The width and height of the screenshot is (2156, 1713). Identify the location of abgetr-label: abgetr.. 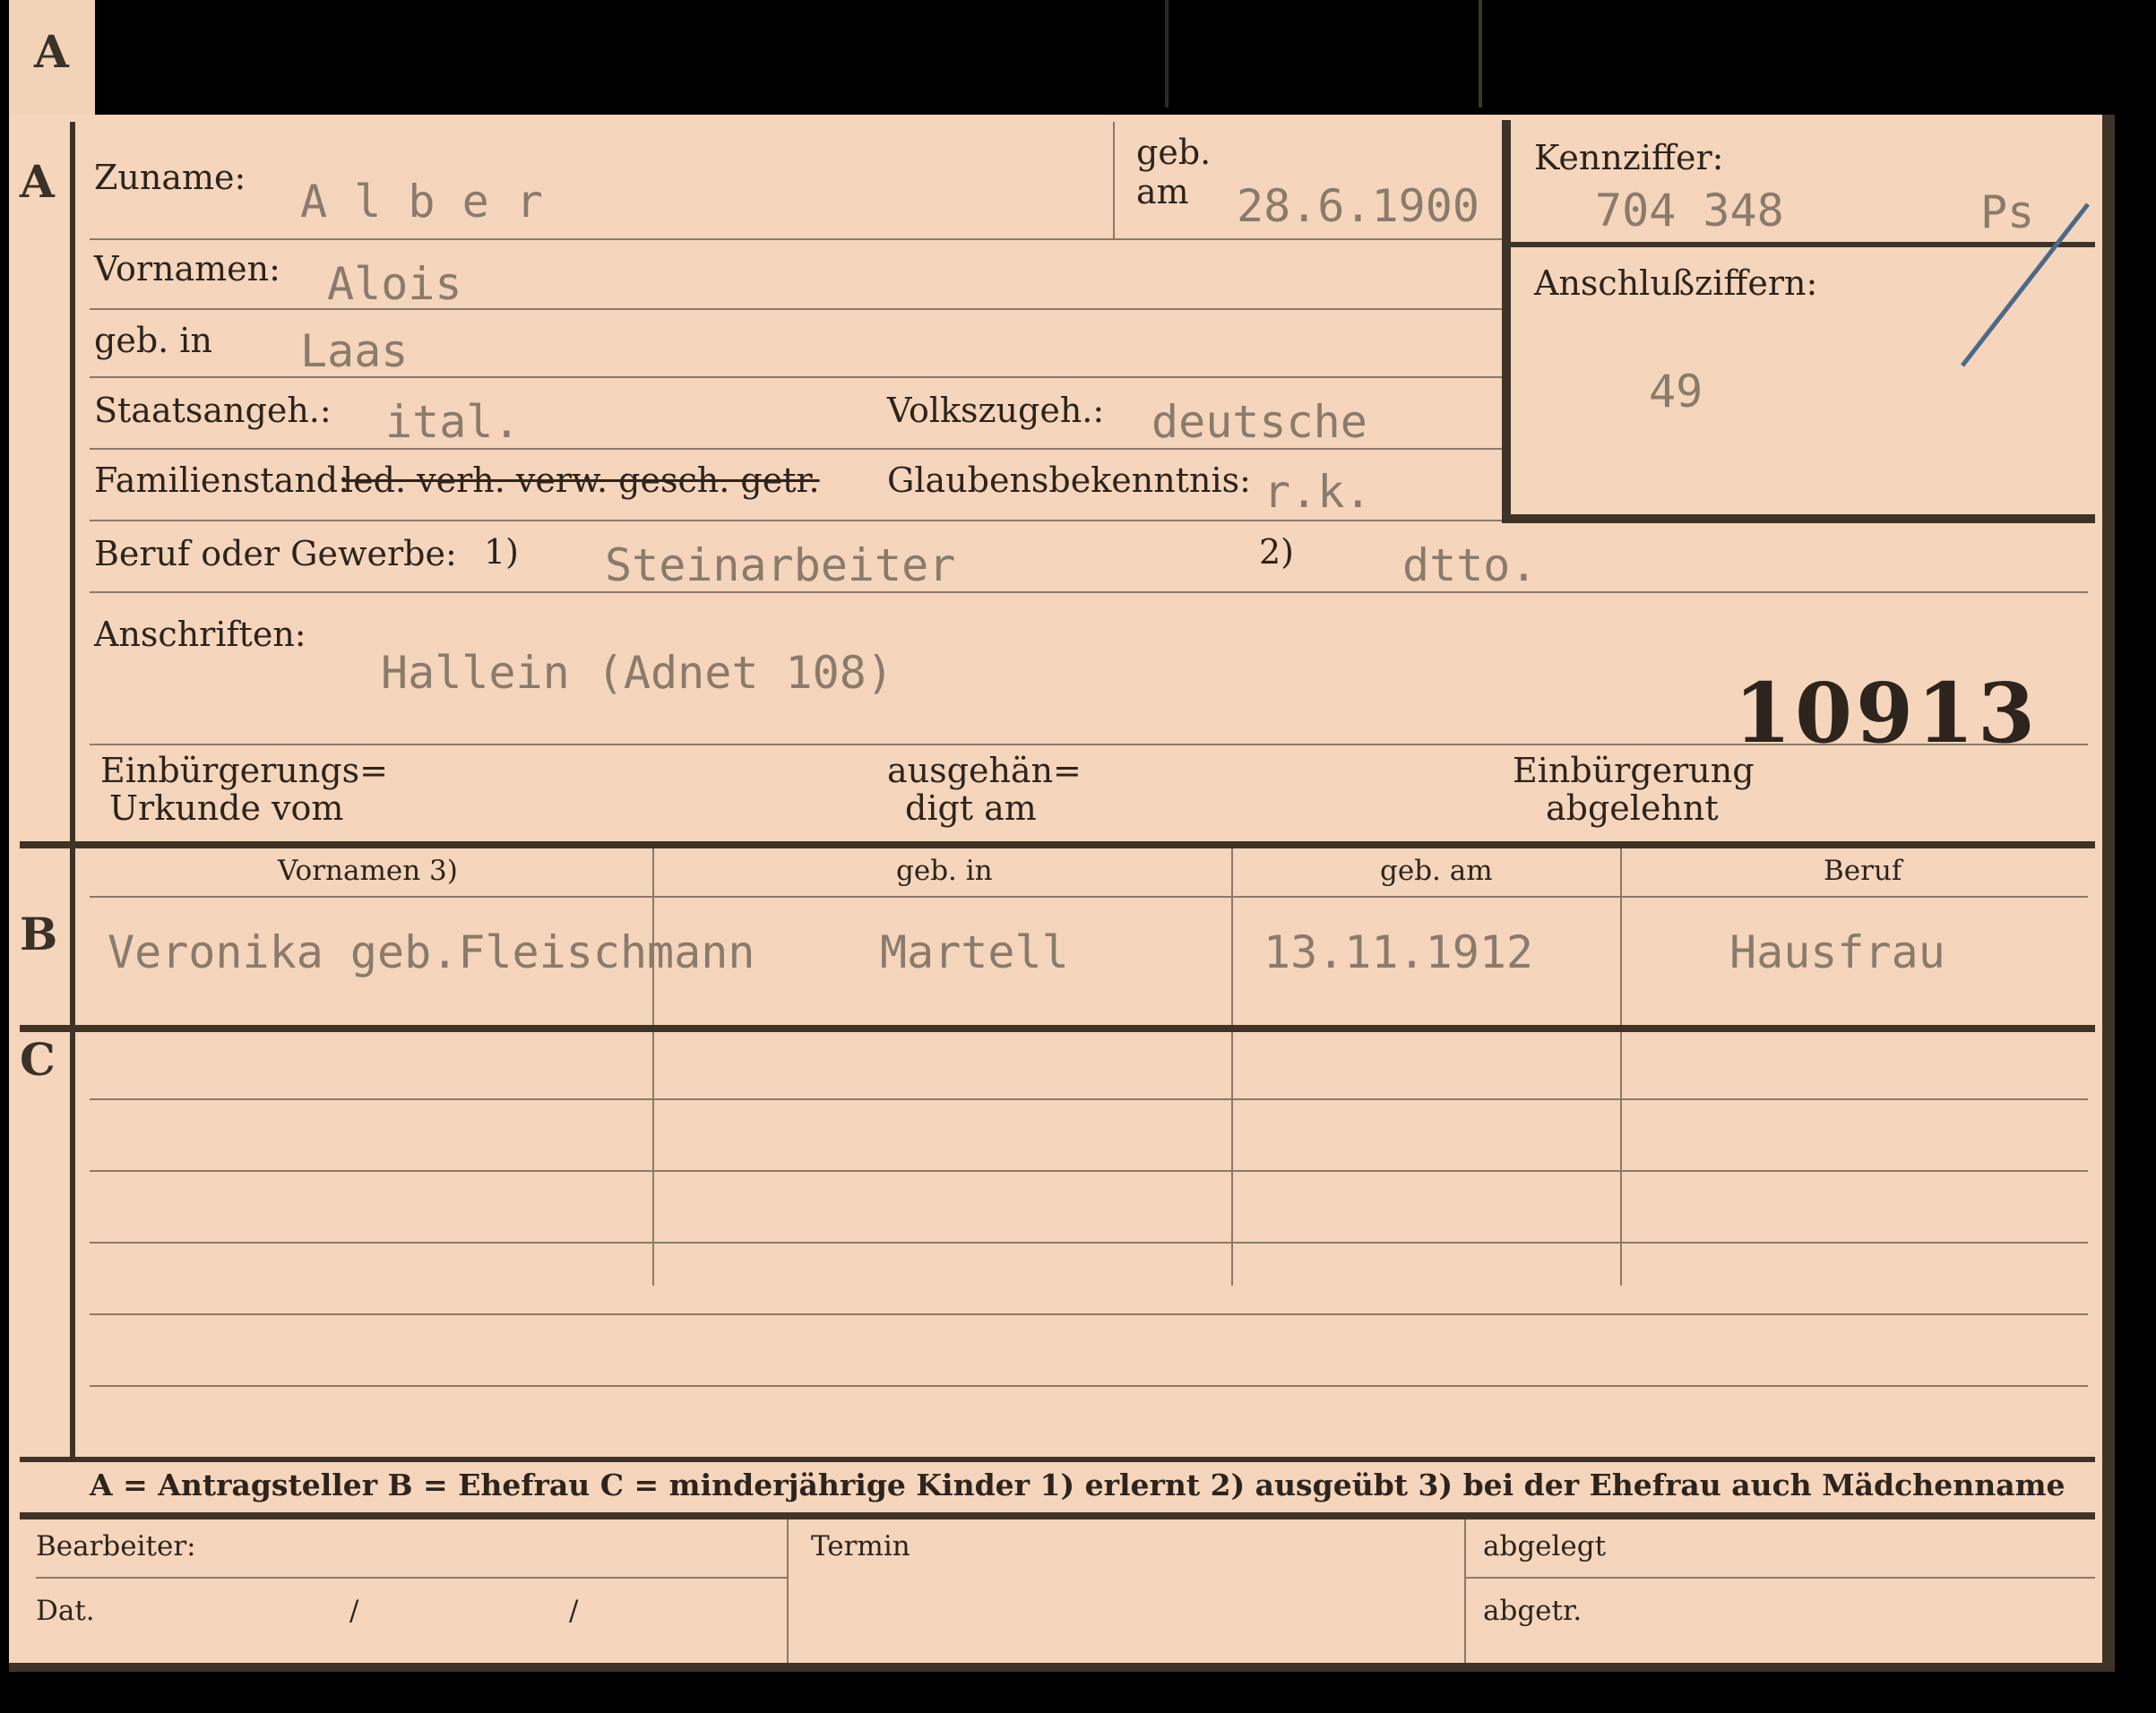
(1533, 1611).